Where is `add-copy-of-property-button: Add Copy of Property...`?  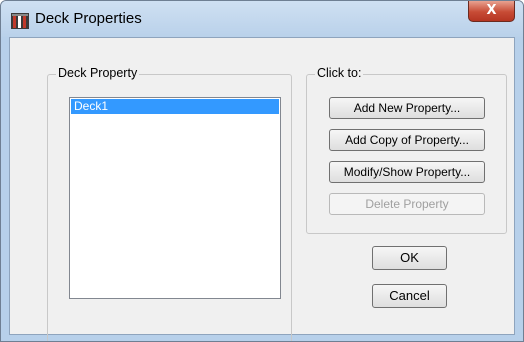 add-copy-of-property-button: Add Copy of Property... is located at coordinates (407, 140).